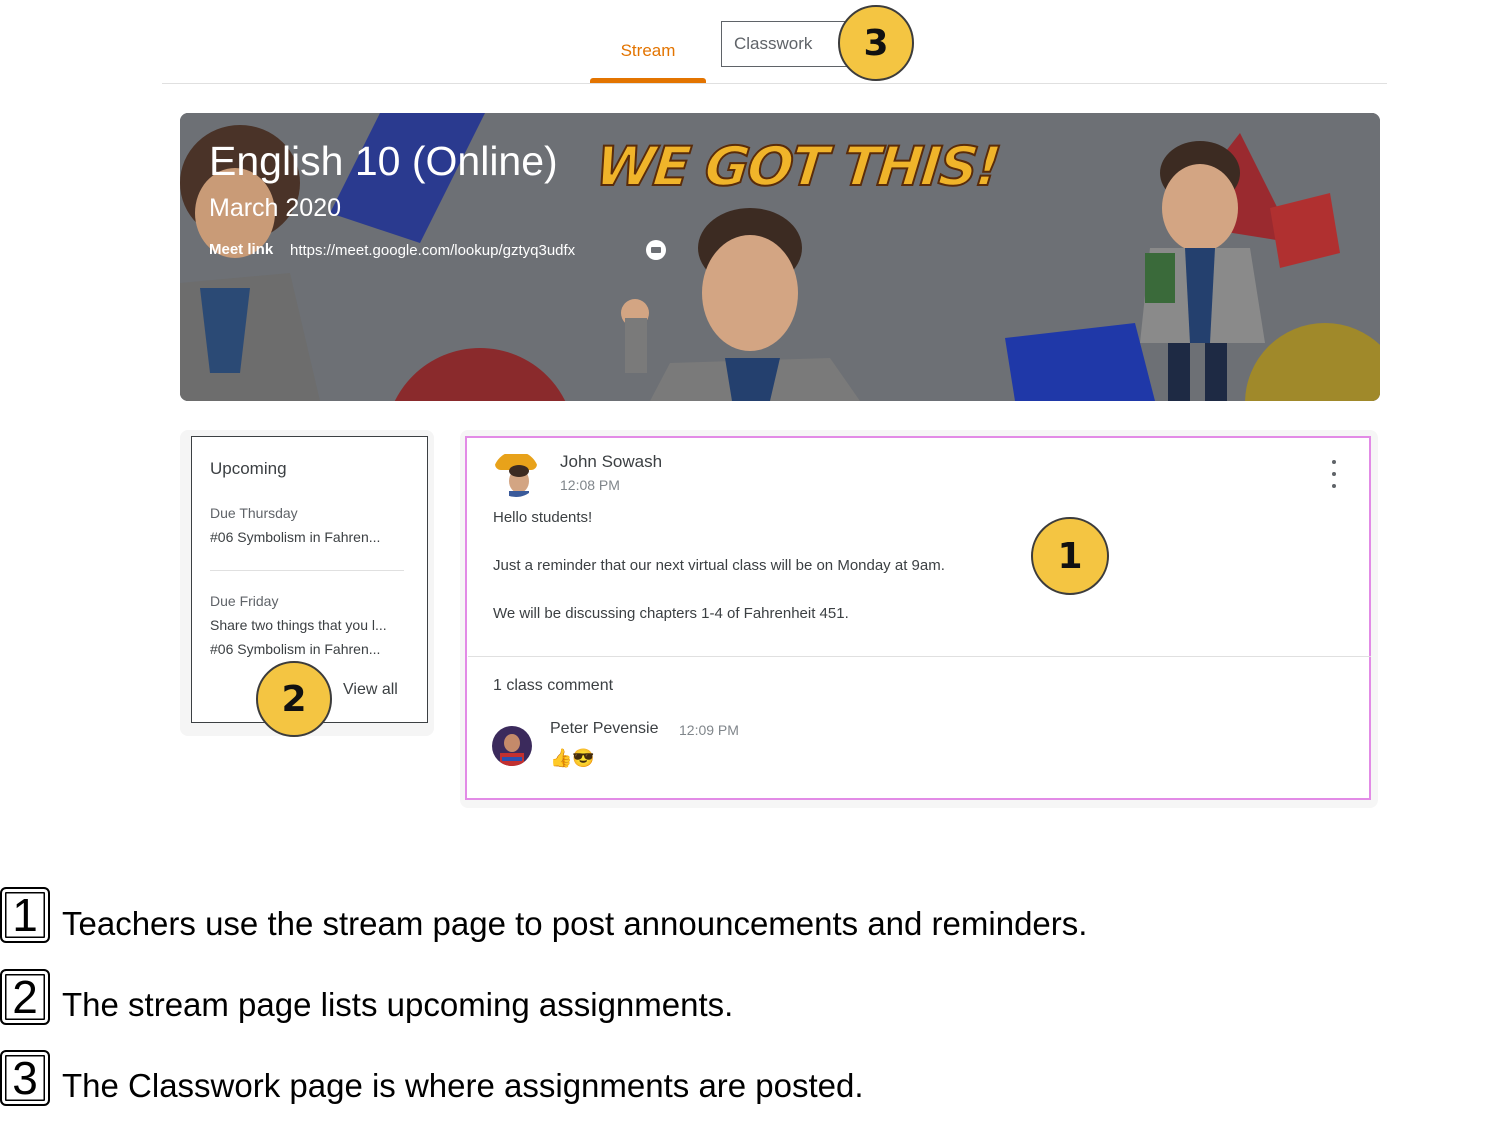 Image resolution: width=1496 pixels, height=1126 pixels. I want to click on tab-stream-label: Stream, so click(648, 50).